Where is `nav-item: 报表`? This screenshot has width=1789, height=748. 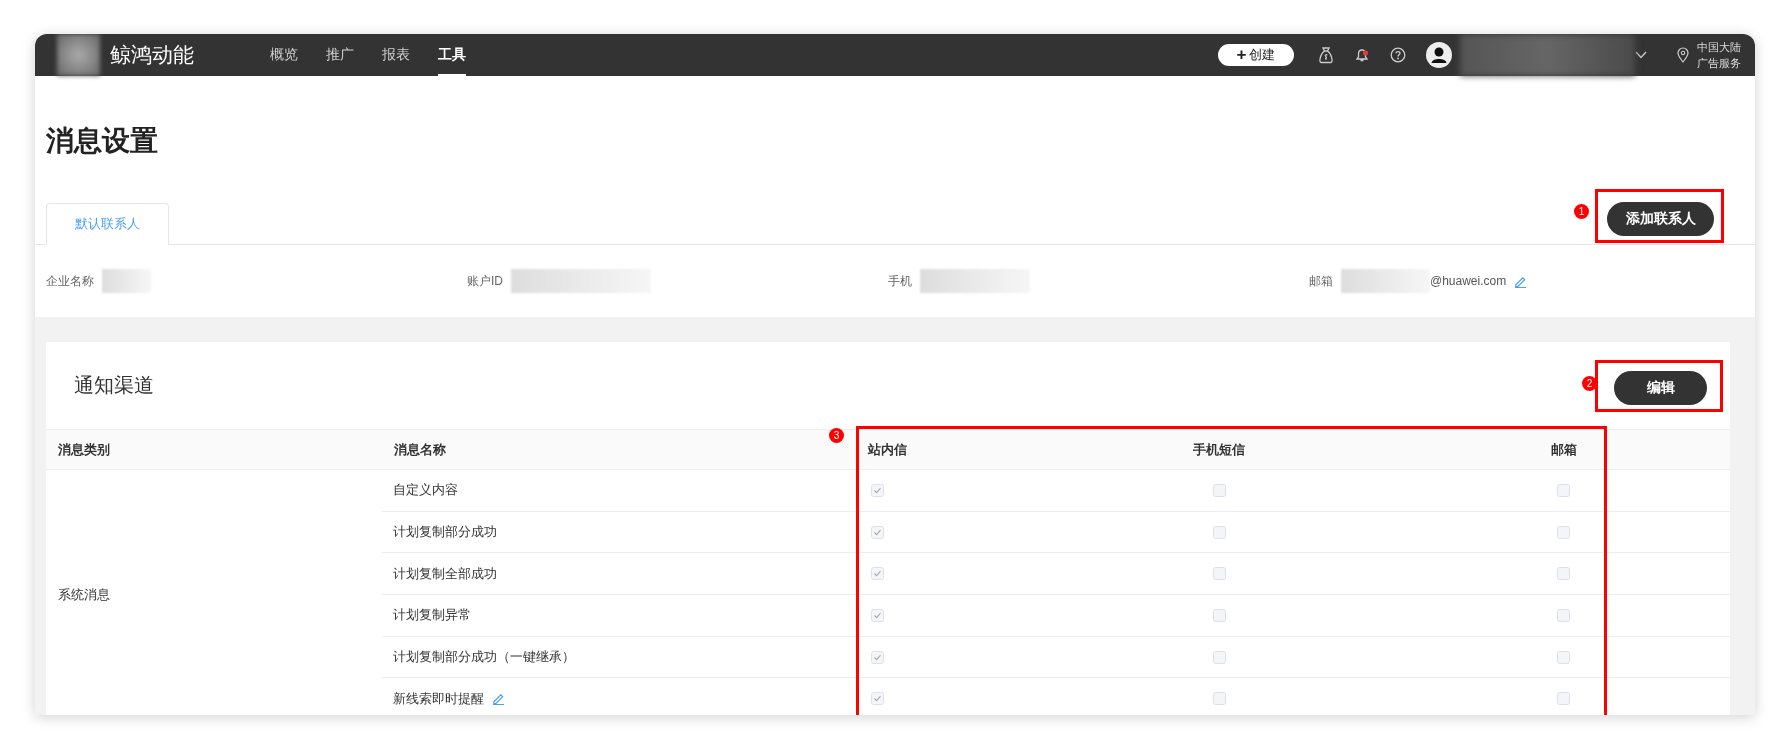 nav-item: 报表 is located at coordinates (396, 55).